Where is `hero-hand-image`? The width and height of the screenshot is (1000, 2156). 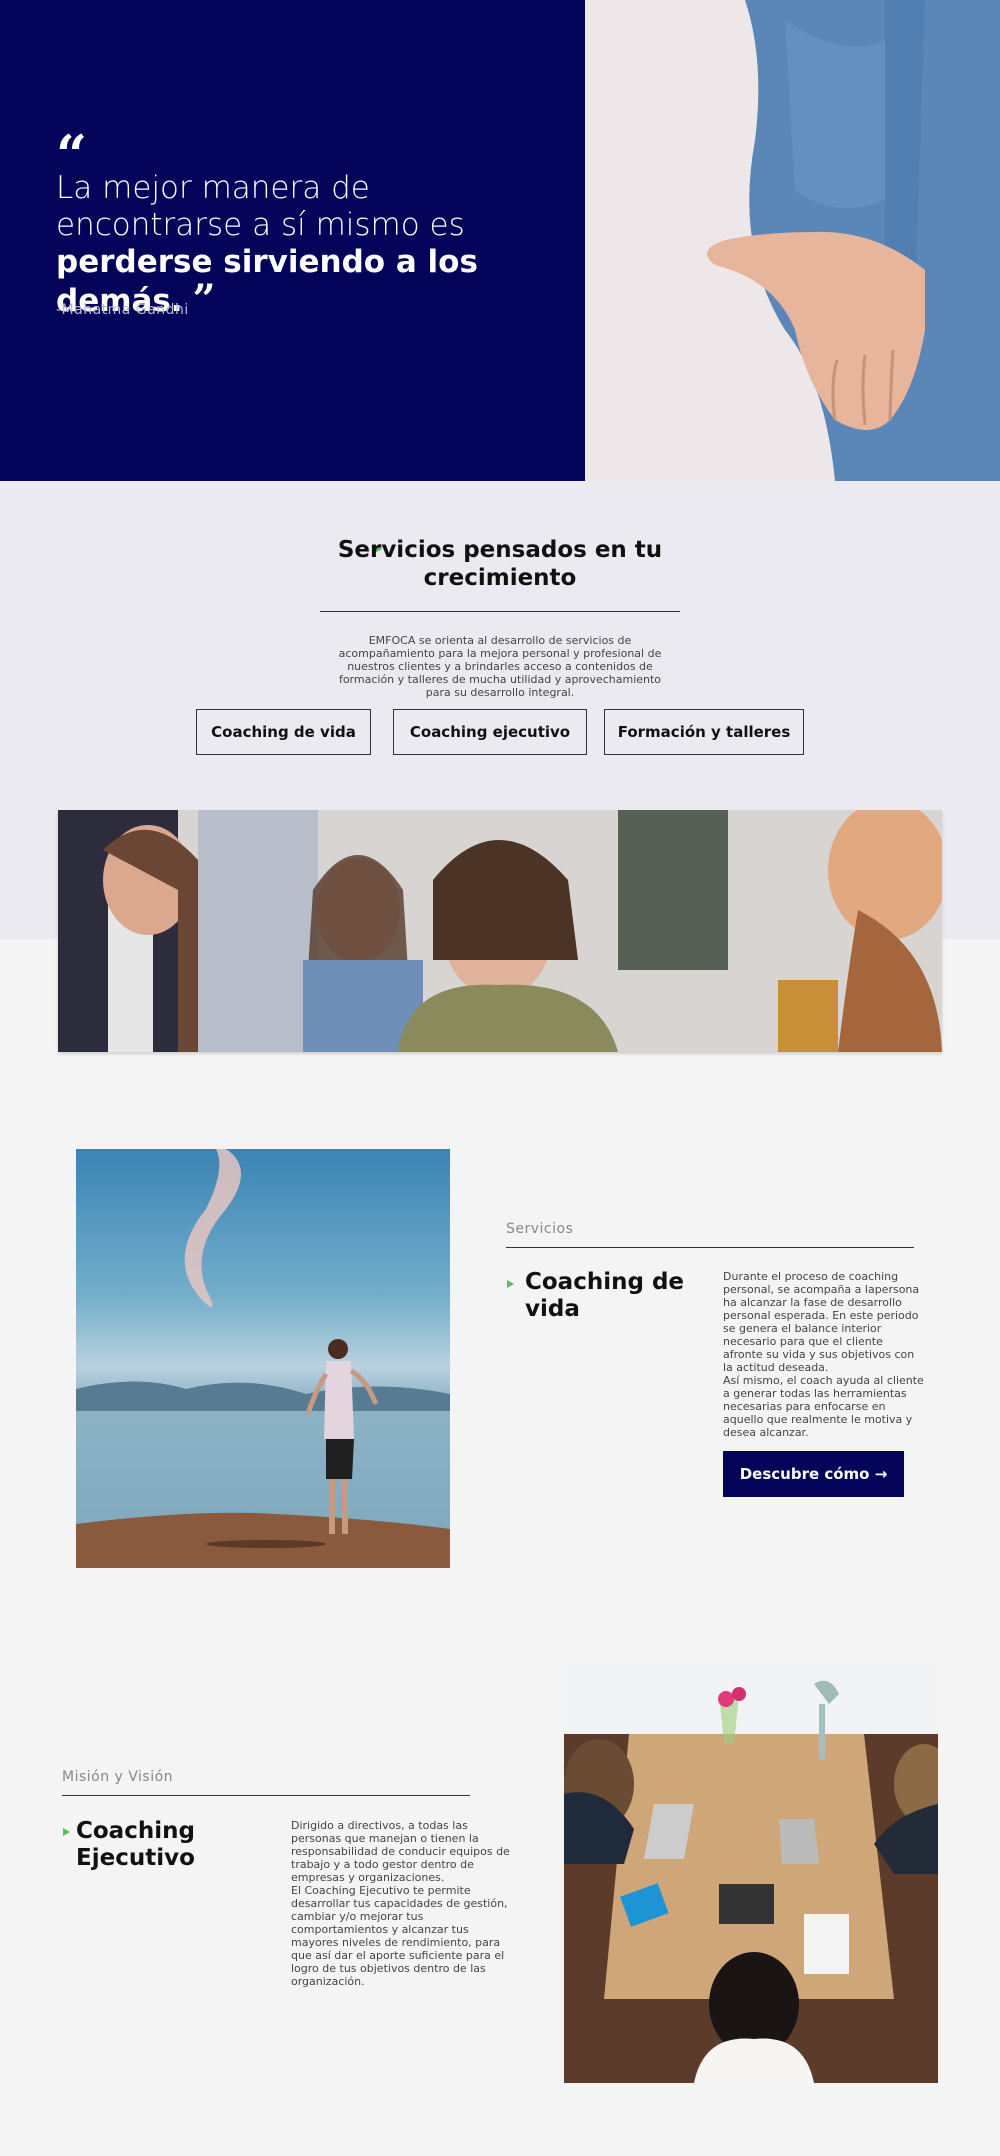 hero-hand-image is located at coordinates (792, 240).